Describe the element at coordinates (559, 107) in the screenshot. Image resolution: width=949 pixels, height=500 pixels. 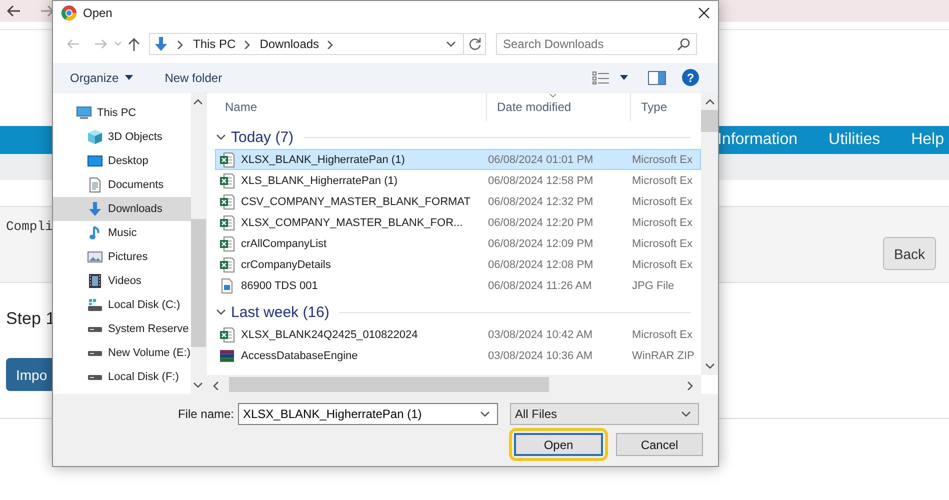
I see `column-header: Date modified` at that location.